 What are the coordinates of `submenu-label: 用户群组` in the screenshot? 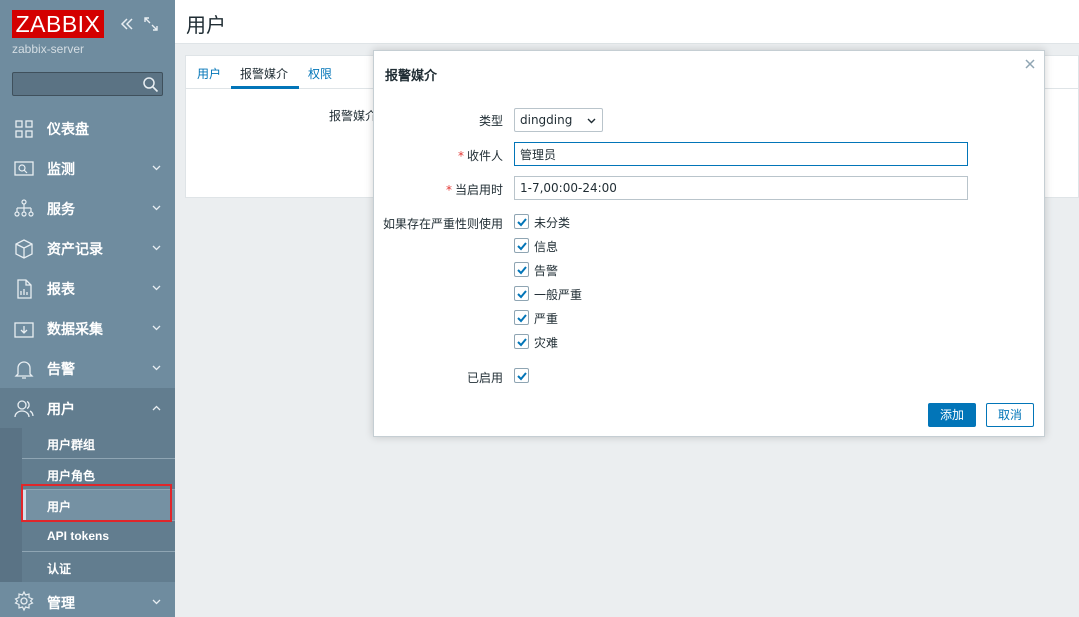 It's located at (71, 445).